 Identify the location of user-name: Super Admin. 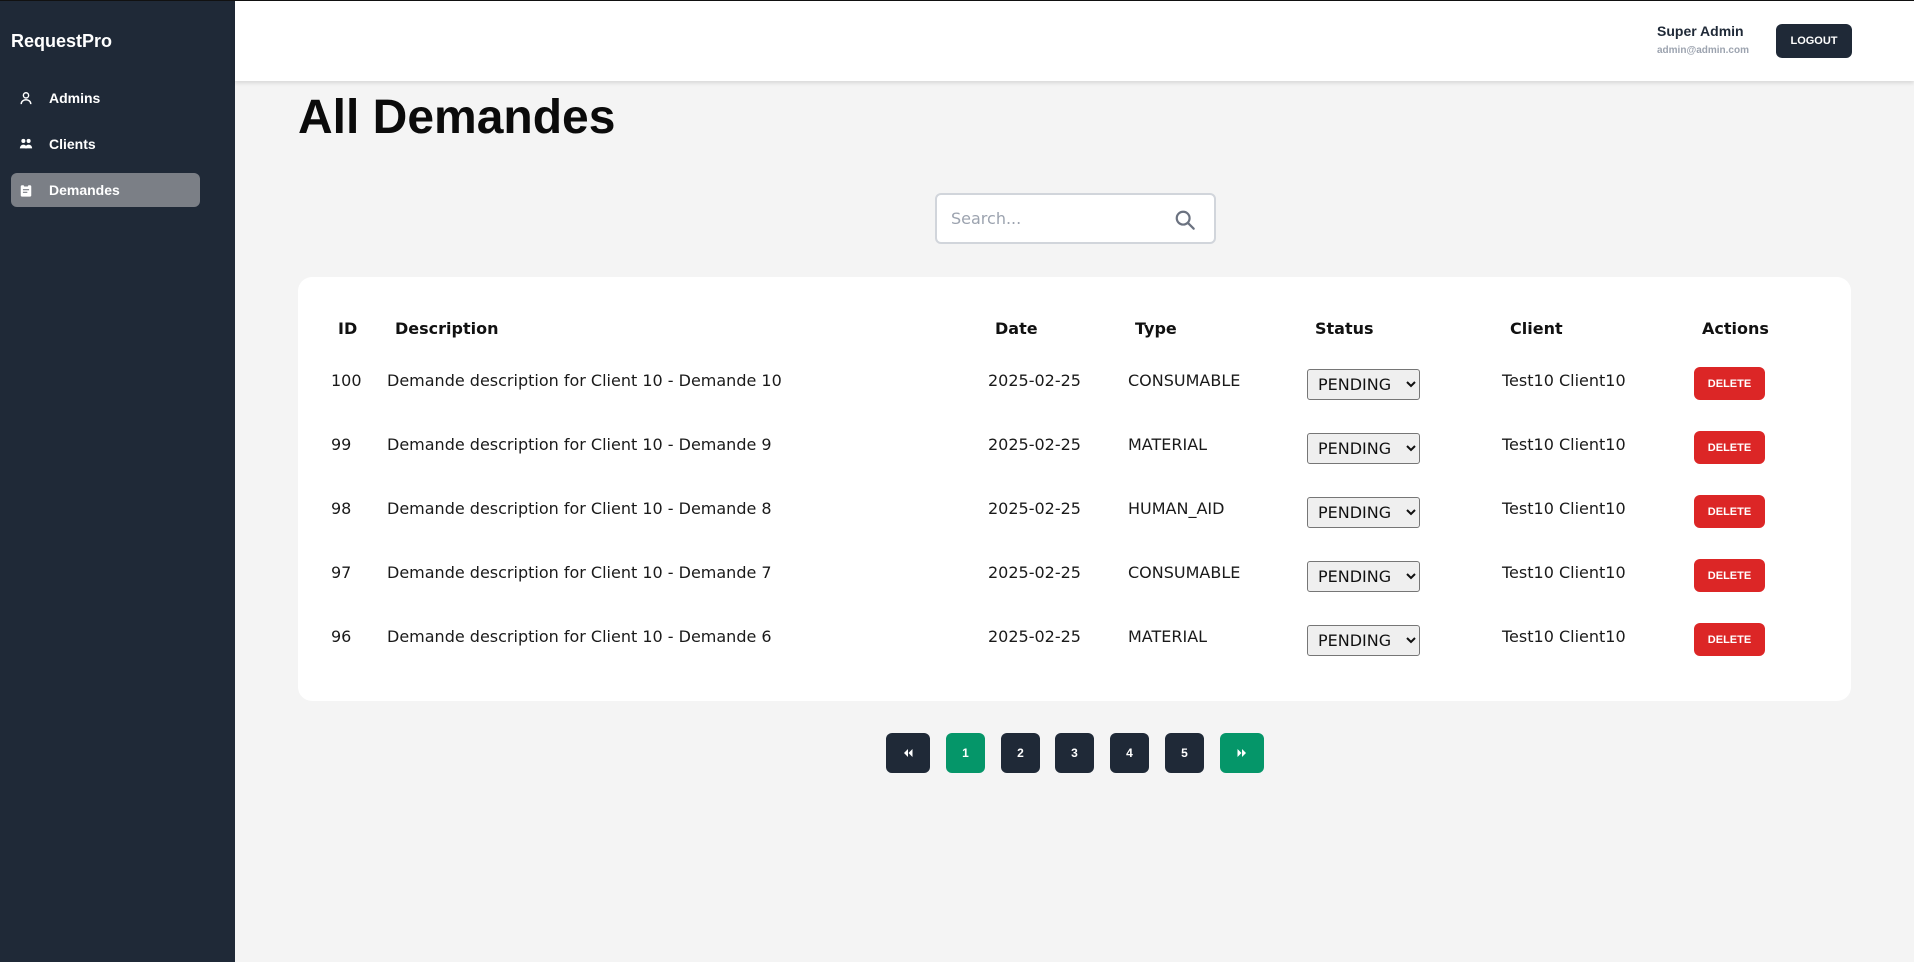
(1700, 31).